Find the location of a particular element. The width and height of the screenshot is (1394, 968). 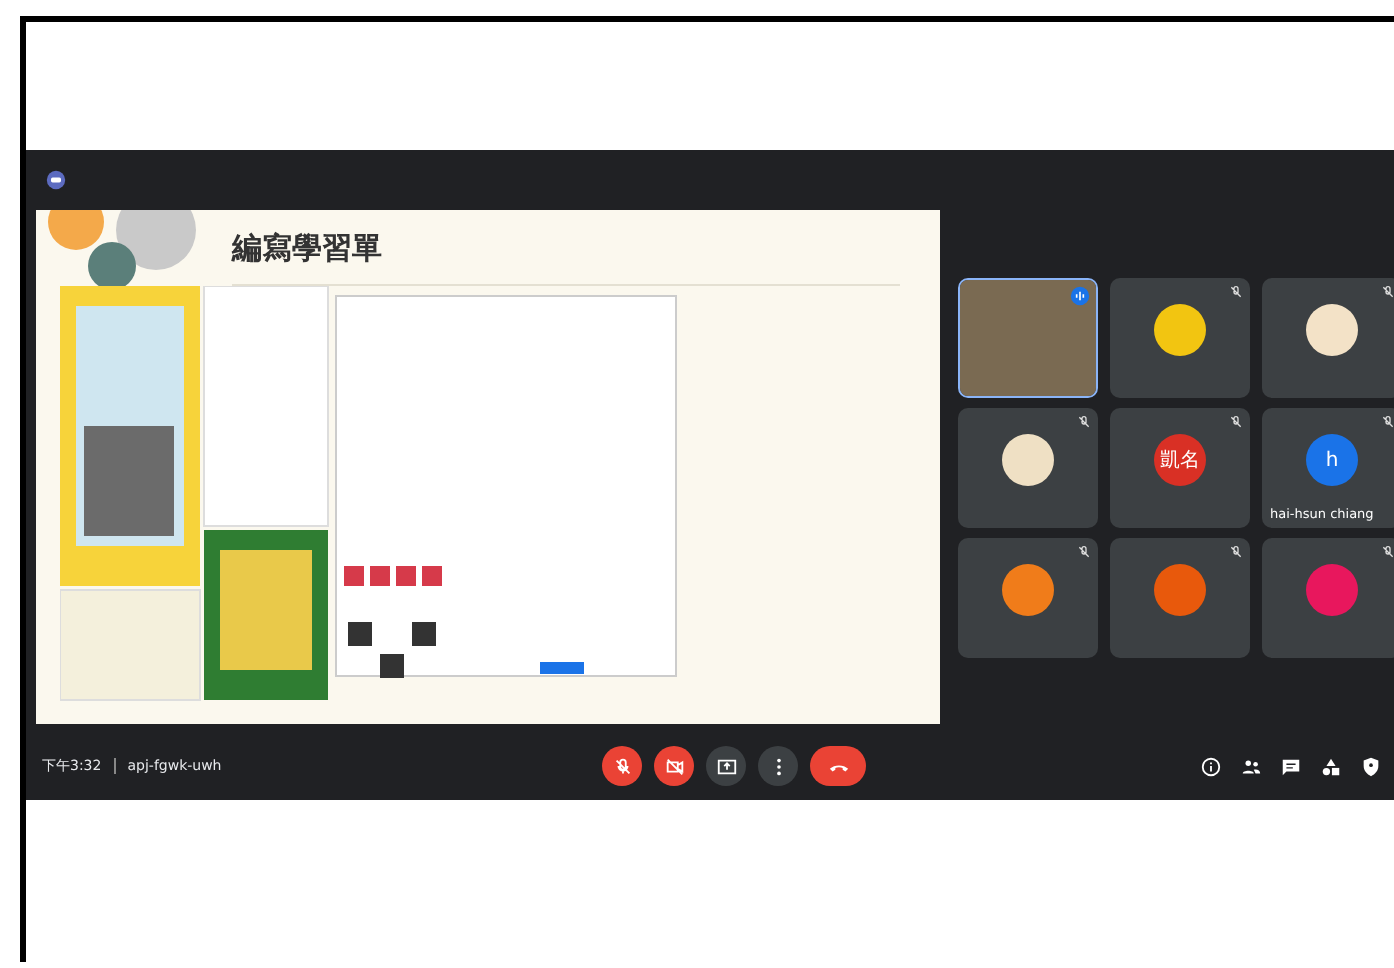

presenter-icon is located at coordinates (56, 180).